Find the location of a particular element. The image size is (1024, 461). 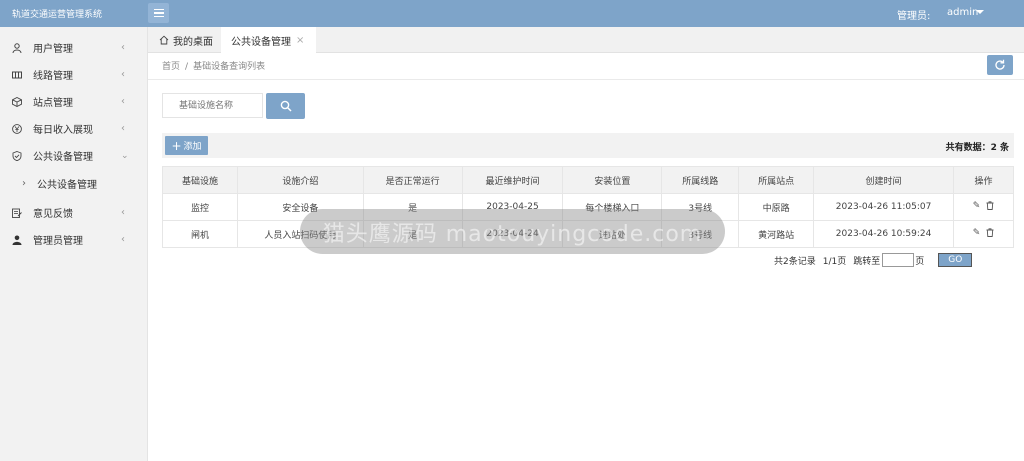

breadcrumb-current: 基础设备查询列表 is located at coordinates (229, 67).